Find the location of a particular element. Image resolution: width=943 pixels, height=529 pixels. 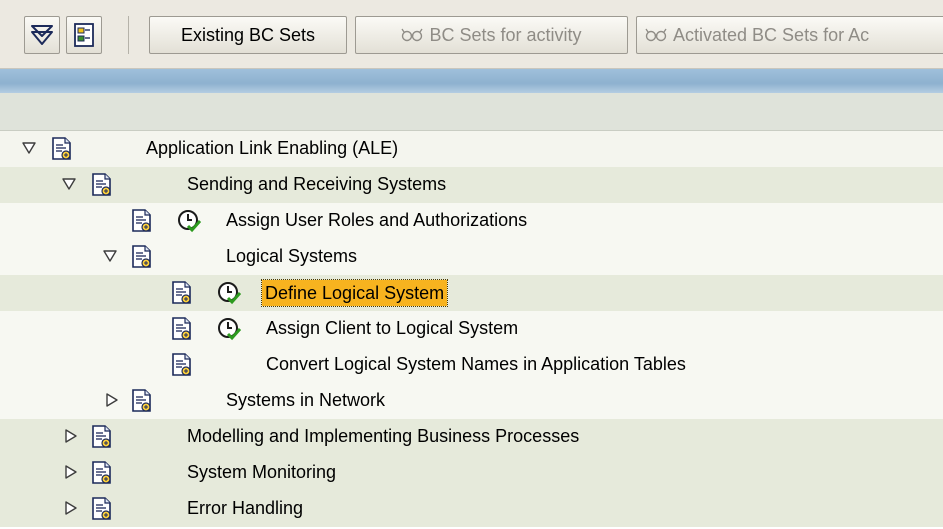

bc-sets-for-activity-button: BC Sets for activity is located at coordinates (491, 35).